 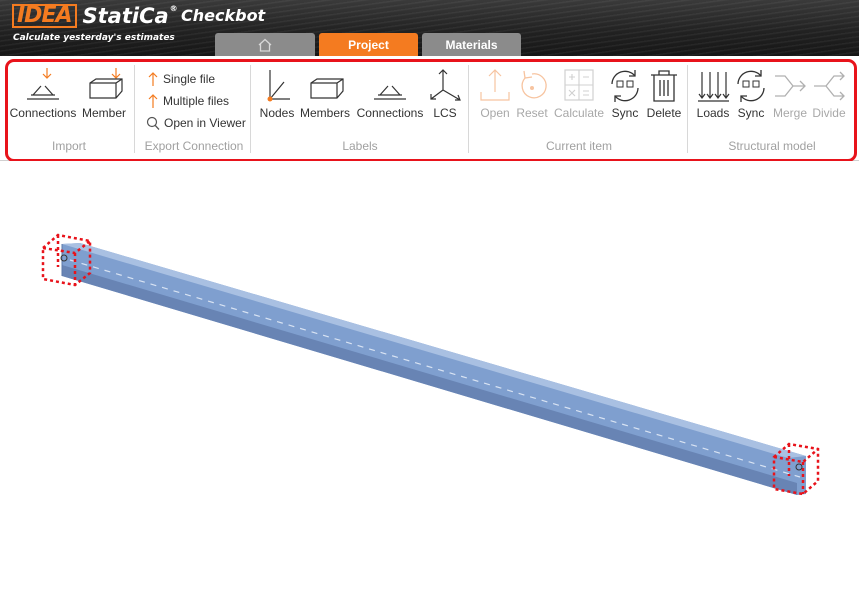 What do you see at coordinates (532, 113) in the screenshot?
I see `reset-label: Reset` at bounding box center [532, 113].